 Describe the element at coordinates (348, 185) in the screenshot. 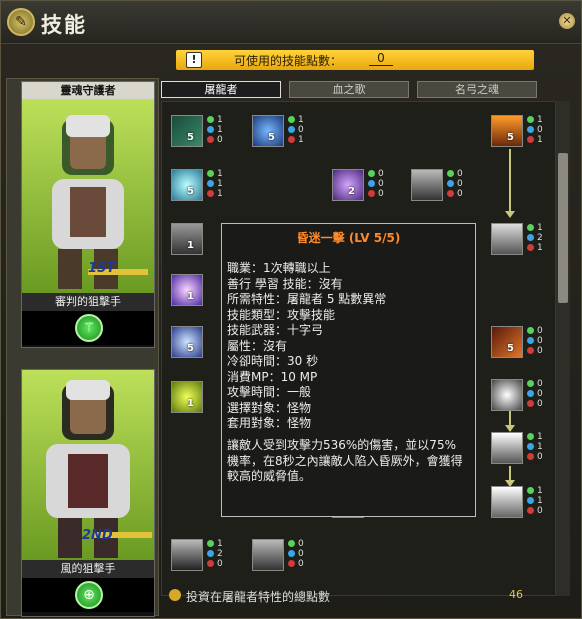

I see `skill-icon-5: 2` at that location.